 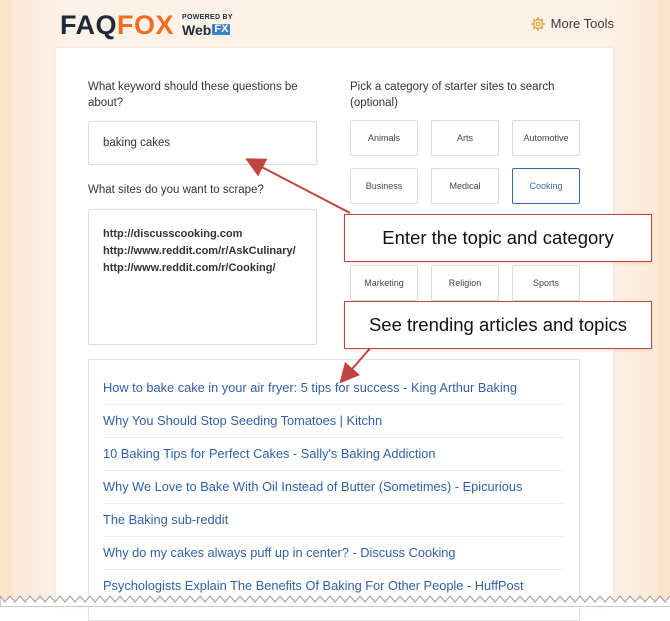 I want to click on keyword-input-value: baking cakes, so click(x=137, y=143).